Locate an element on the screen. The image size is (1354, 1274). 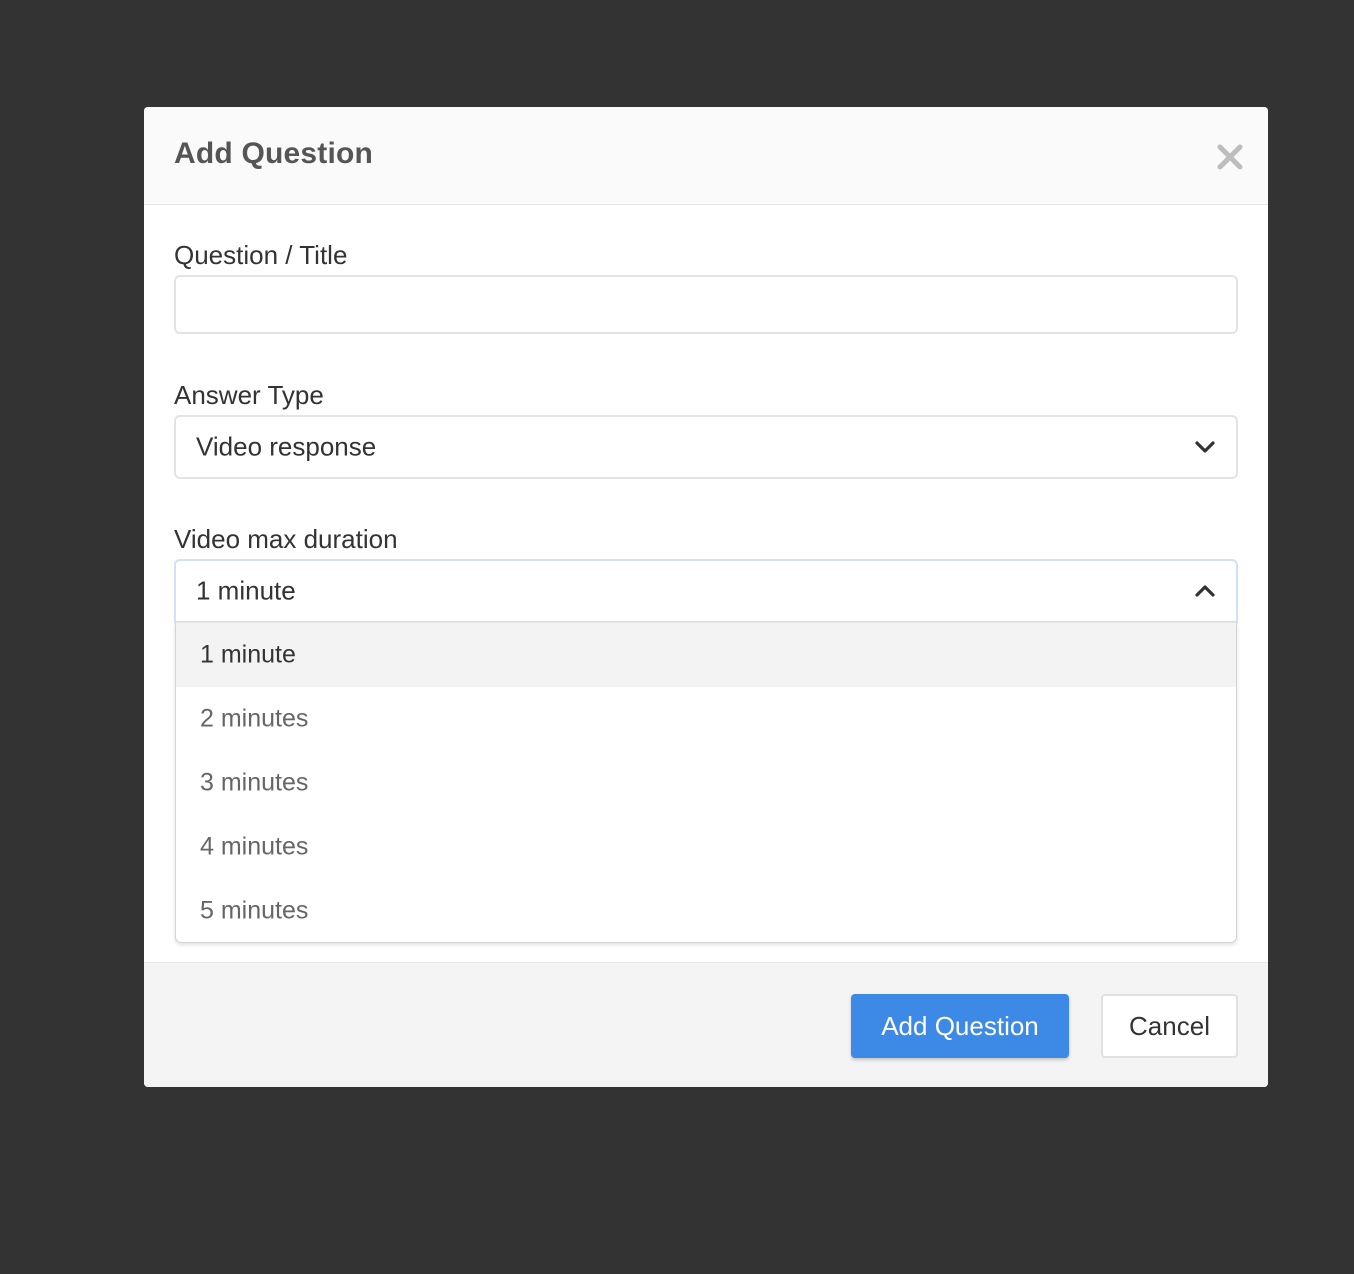
close-button is located at coordinates (1230, 157).